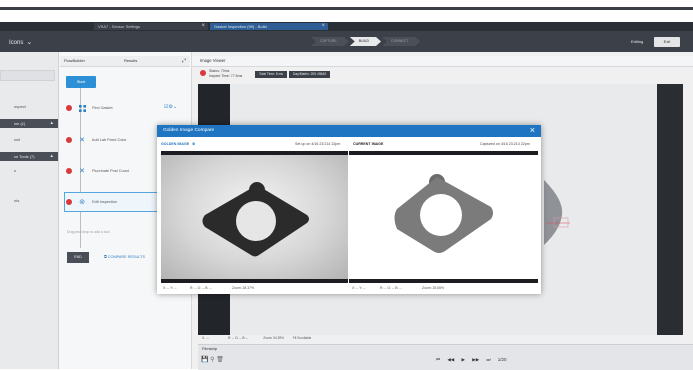 This screenshot has height=370, width=693. I want to click on cursor-rgb: R: -- G: -- B: --, so click(238, 338).